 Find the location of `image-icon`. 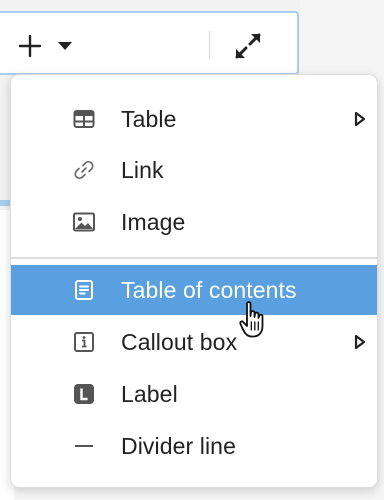

image-icon is located at coordinates (84, 222).